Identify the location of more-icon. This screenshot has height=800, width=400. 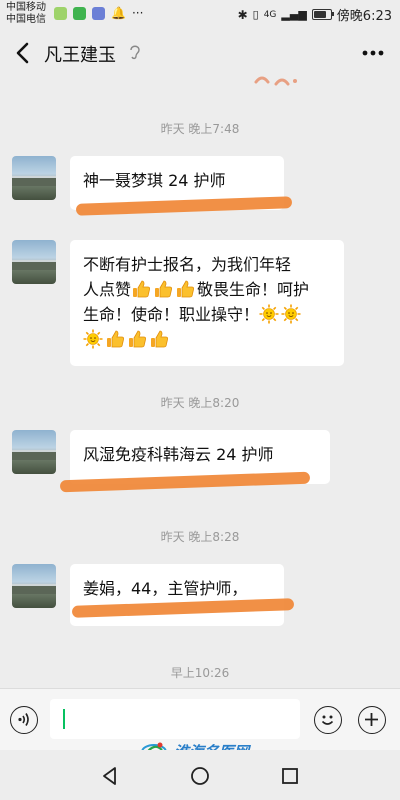
(373, 53).